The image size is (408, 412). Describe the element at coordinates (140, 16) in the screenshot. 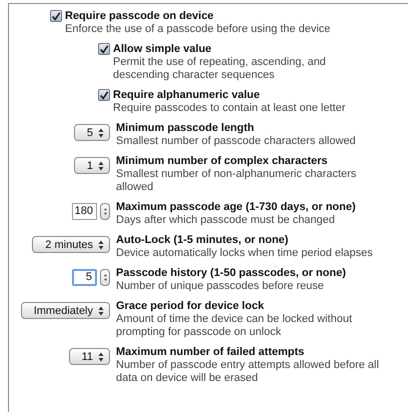

I see `setting-title: Require passcode on device` at that location.